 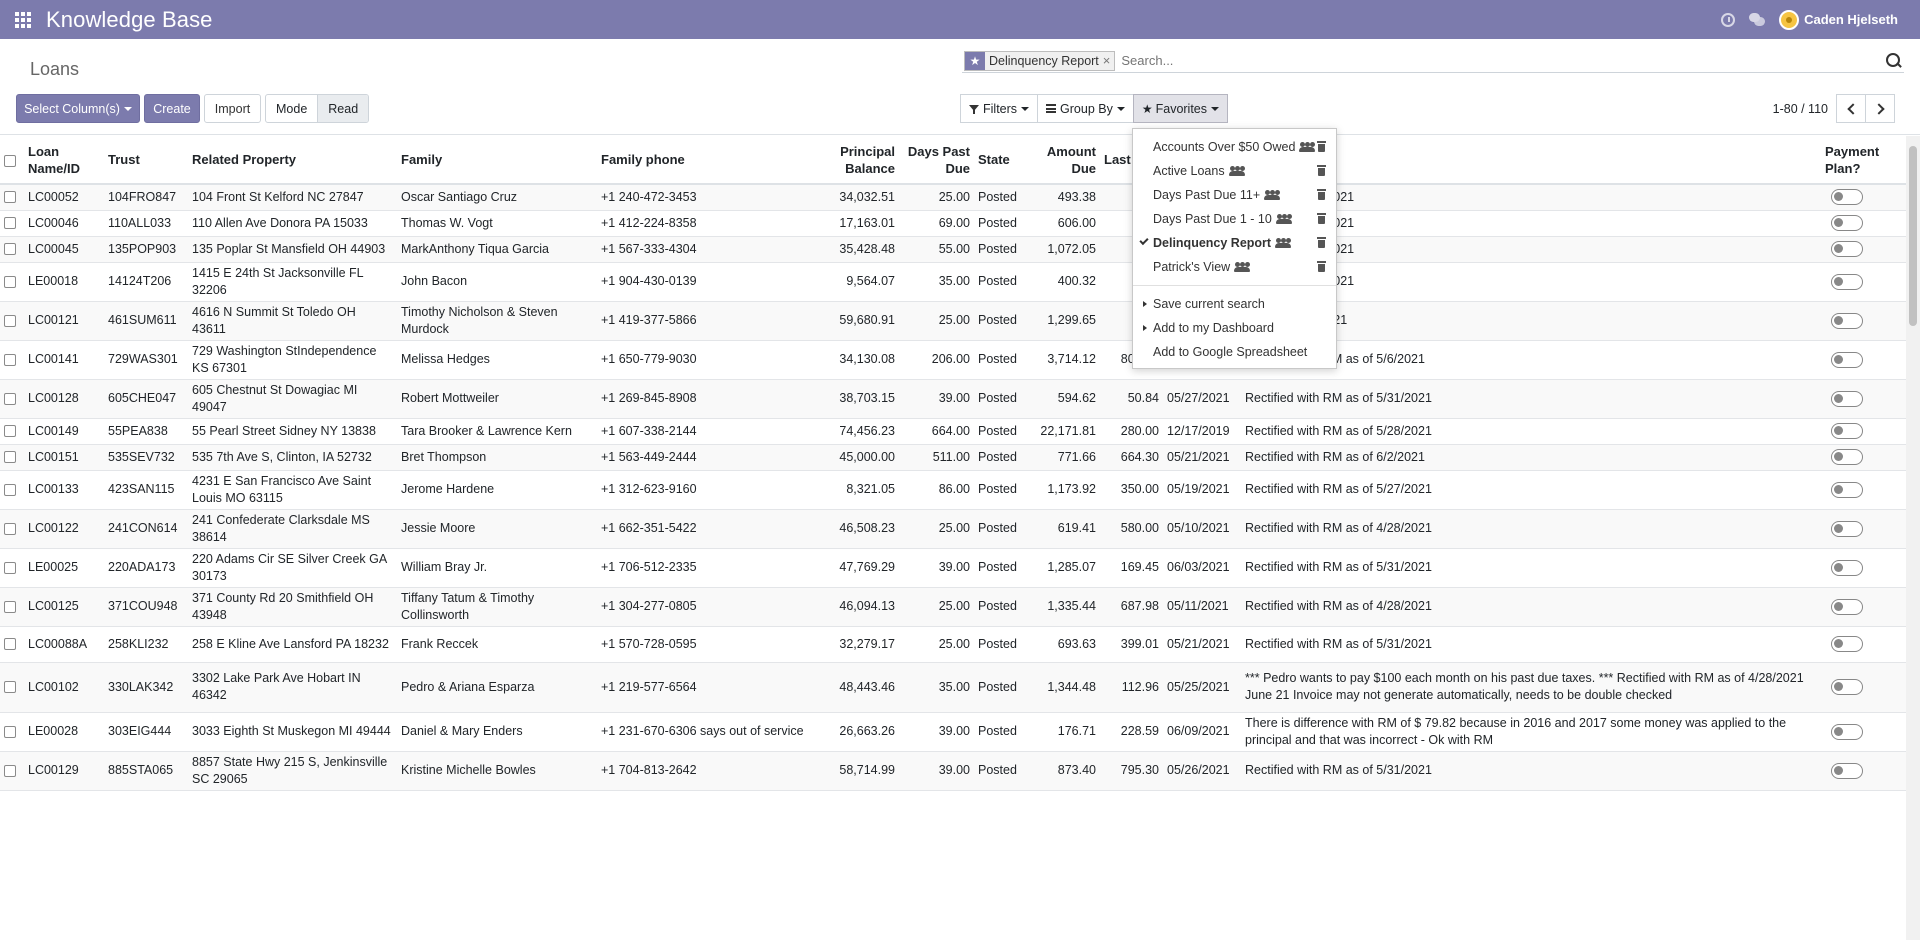 I want to click on pager-range: 1-80 / 110, so click(x=1800, y=109).